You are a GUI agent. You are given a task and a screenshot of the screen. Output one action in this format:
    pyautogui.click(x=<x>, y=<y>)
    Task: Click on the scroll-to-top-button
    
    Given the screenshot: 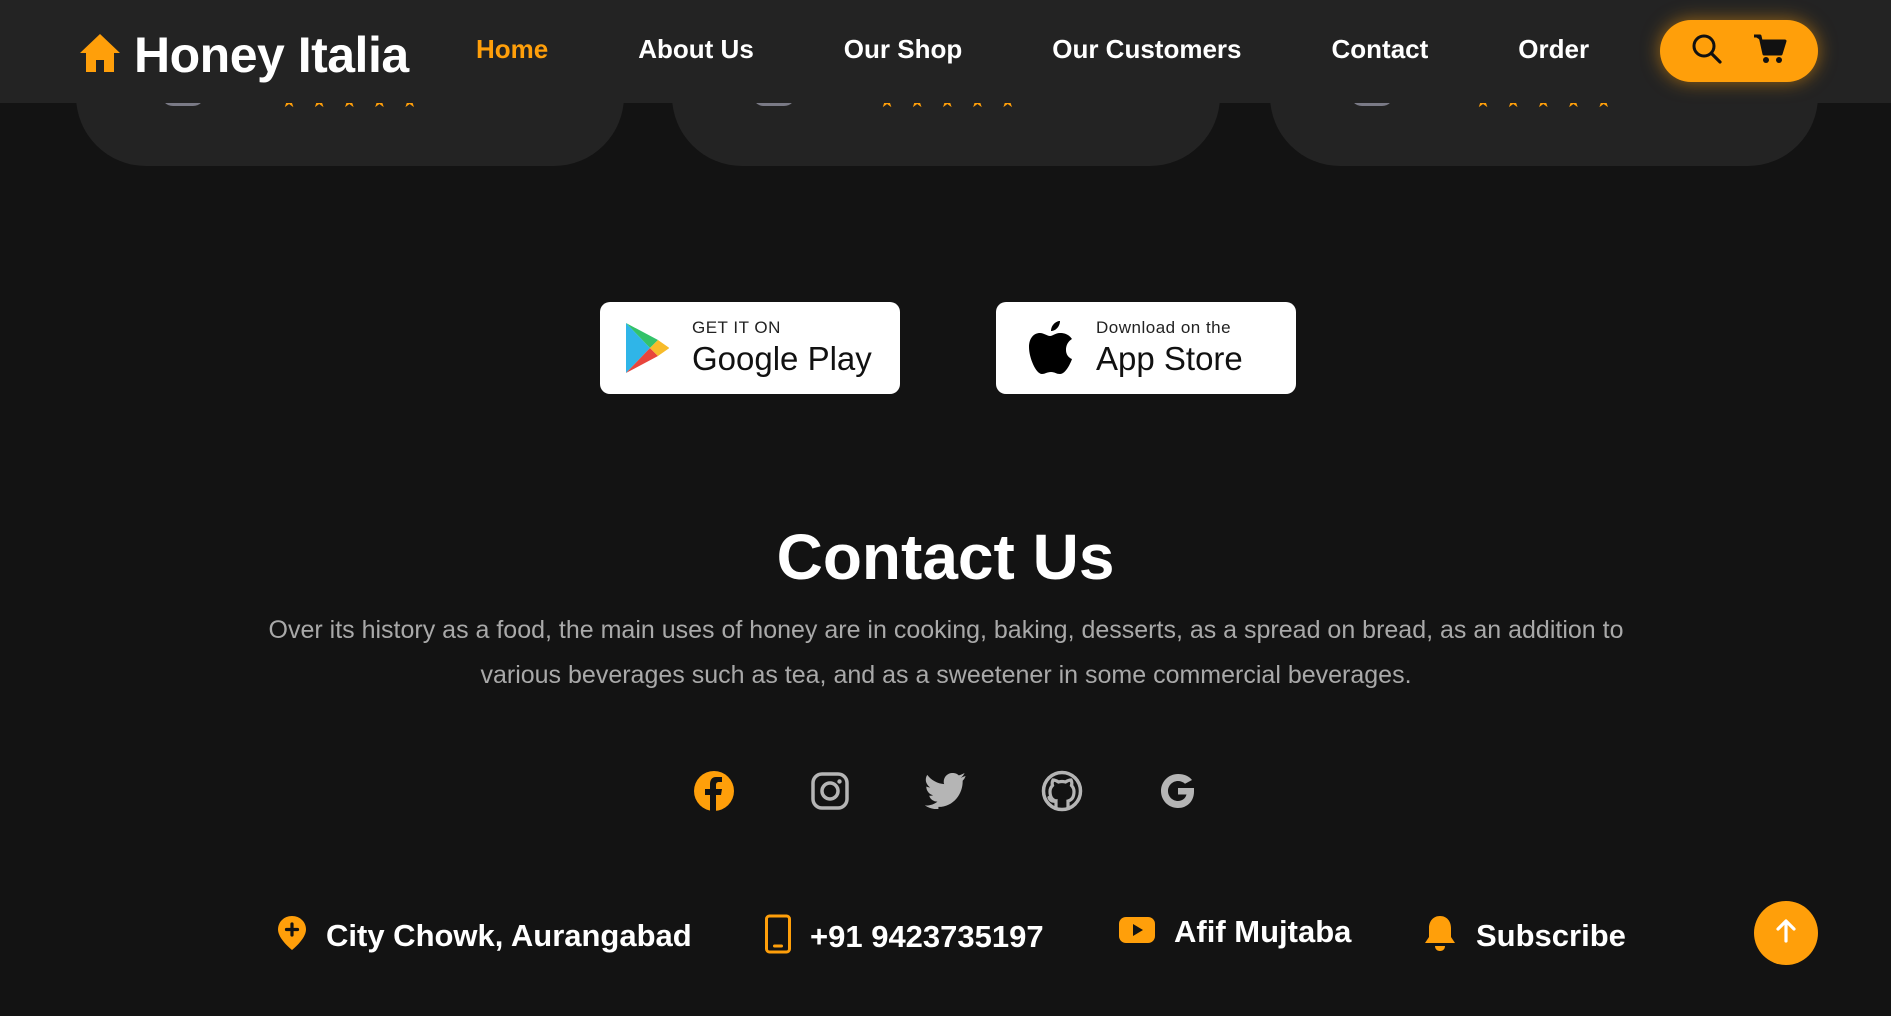 What is the action you would take?
    pyautogui.click(x=1786, y=933)
    